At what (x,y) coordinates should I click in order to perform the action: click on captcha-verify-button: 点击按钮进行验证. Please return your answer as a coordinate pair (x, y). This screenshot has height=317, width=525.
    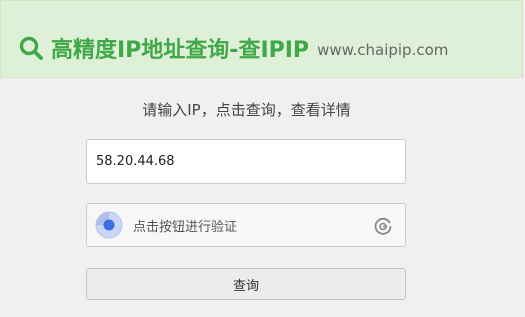
    Looking at the image, I should click on (246, 225).